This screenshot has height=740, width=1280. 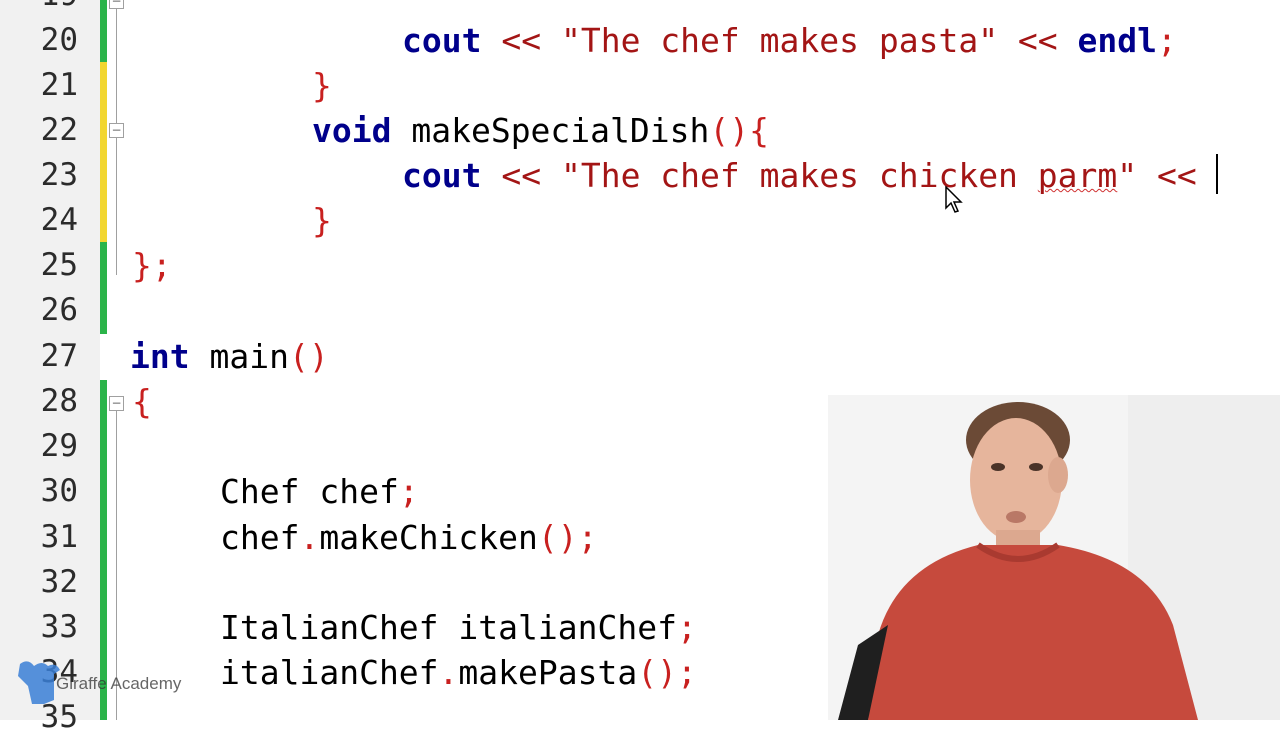 I want to click on object-name: chef, so click(x=260, y=537).